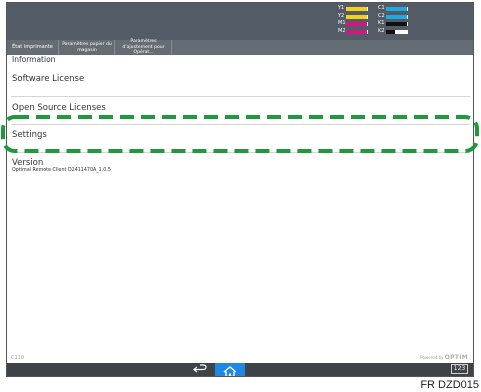  I want to click on tab-printer-status: État imprimante, so click(33, 47).